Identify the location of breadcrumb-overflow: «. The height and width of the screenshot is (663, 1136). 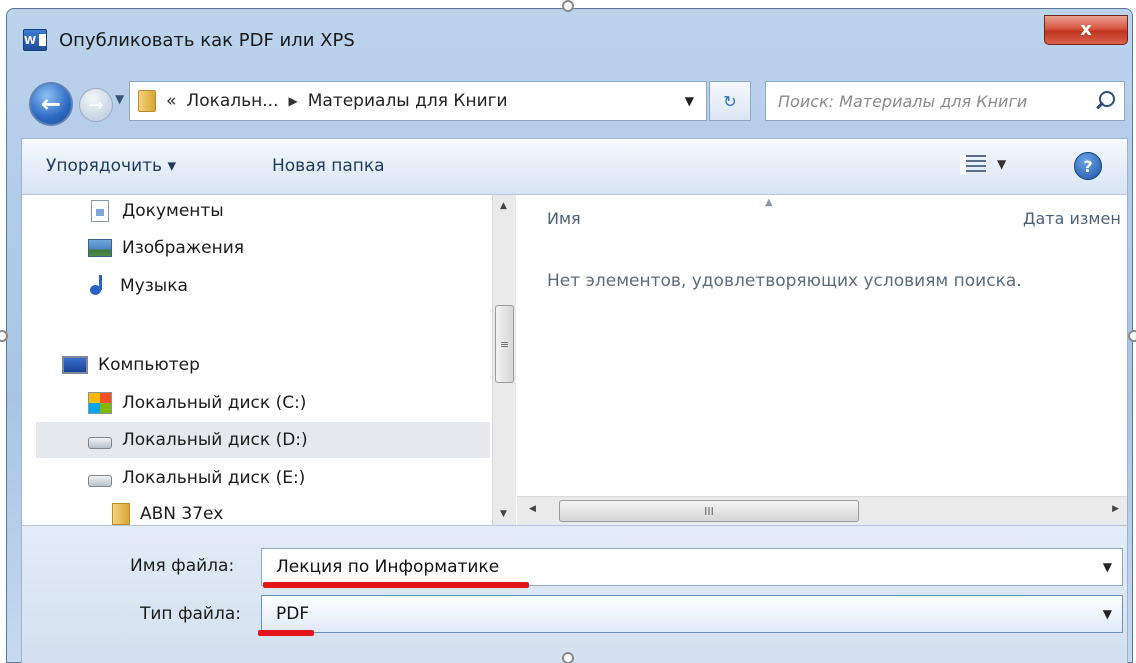
(171, 101).